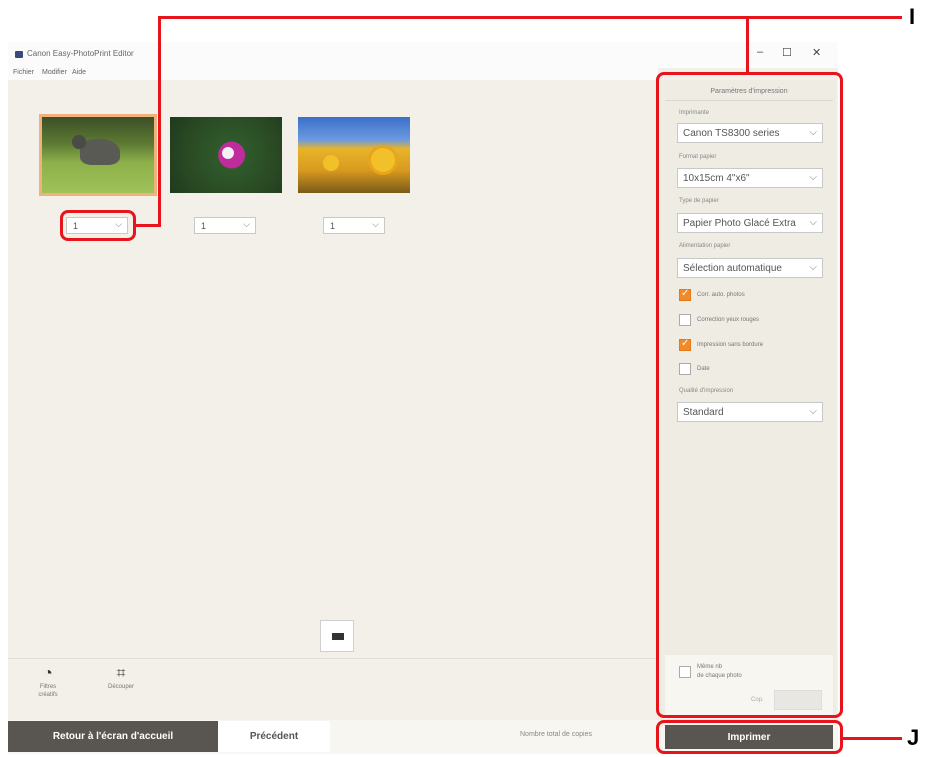 Image resolution: width=940 pixels, height=757 pixels. What do you see at coordinates (48, 673) in the screenshot?
I see `filters-icon: ◔` at bounding box center [48, 673].